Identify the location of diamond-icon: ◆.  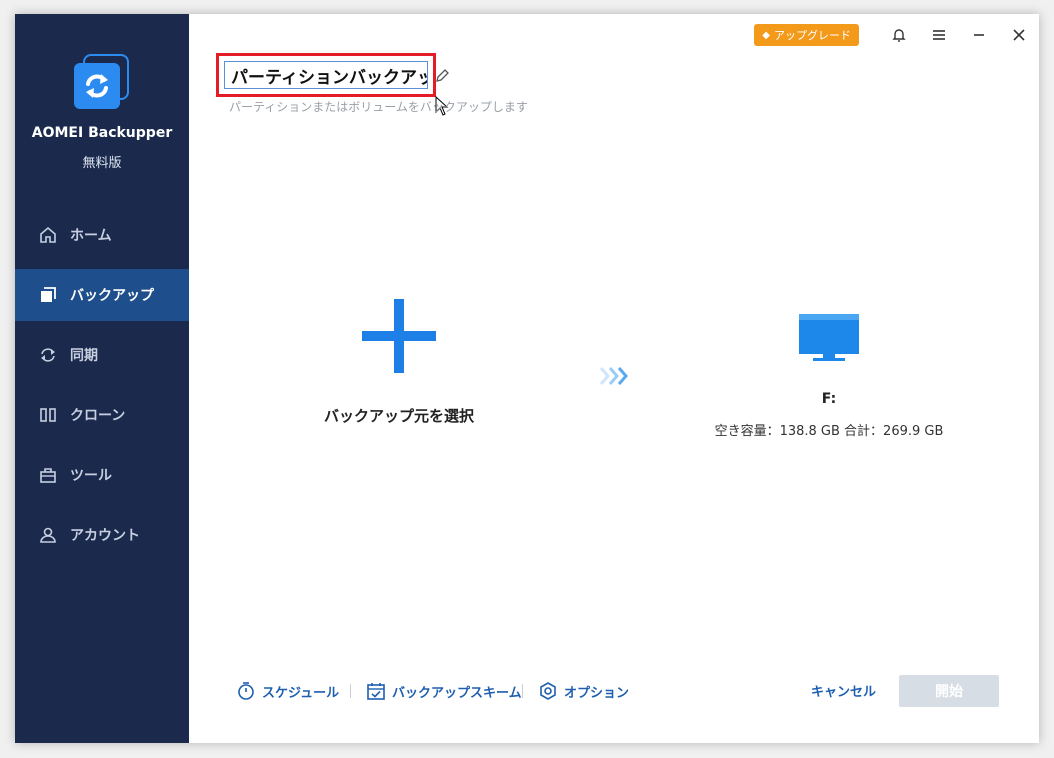
(766, 35).